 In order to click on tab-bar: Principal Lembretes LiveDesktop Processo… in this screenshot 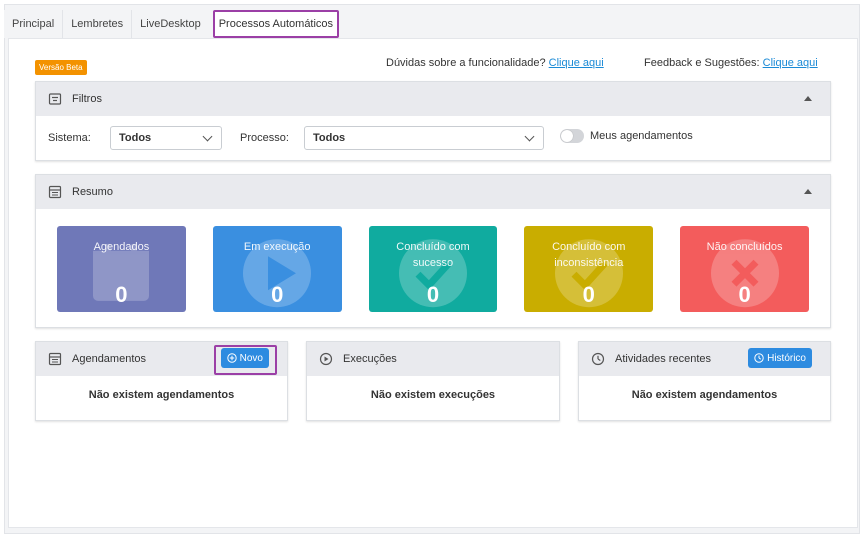, I will do `click(172, 24)`.